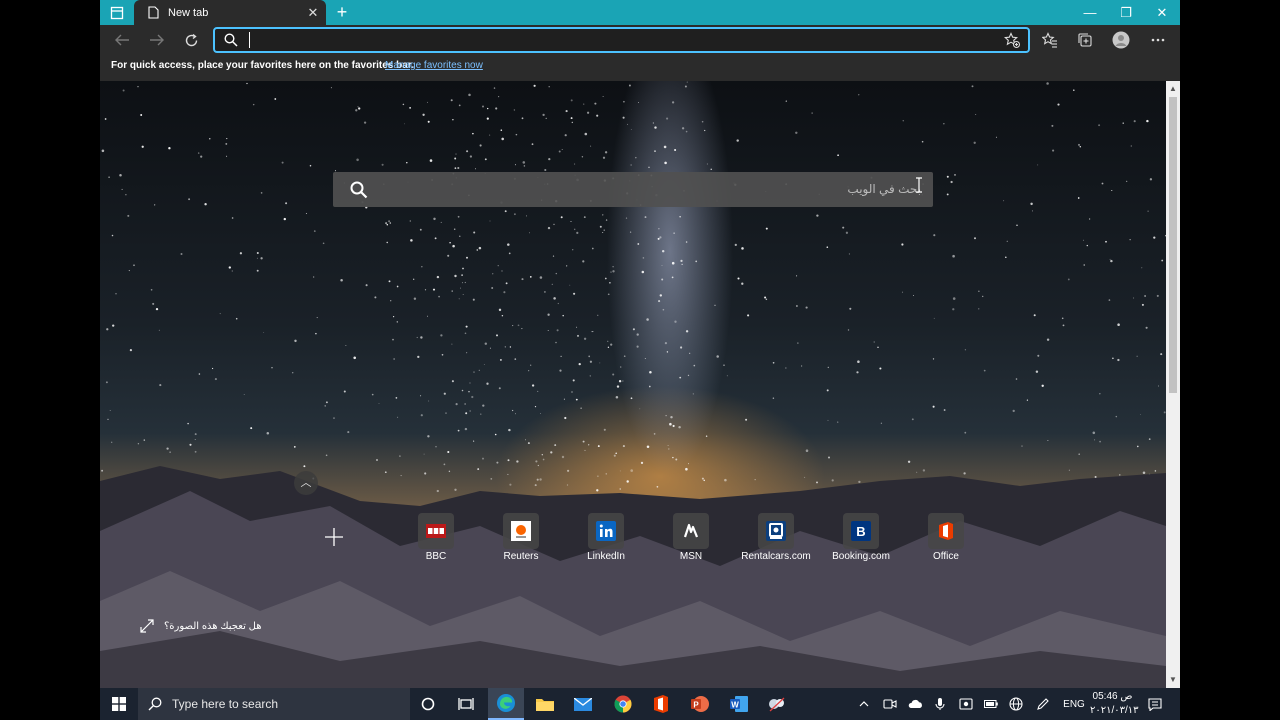 This screenshot has width=1280, height=720. What do you see at coordinates (434, 65) in the screenshot?
I see `manage-favorites-link: Manage favorites now` at bounding box center [434, 65].